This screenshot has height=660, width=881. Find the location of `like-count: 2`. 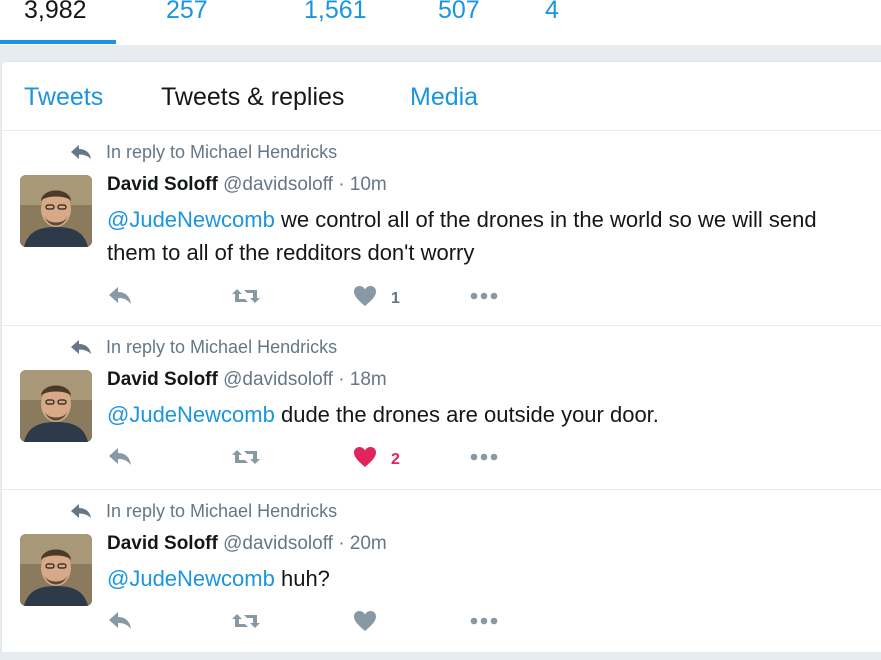

like-count: 2 is located at coordinates (395, 459).